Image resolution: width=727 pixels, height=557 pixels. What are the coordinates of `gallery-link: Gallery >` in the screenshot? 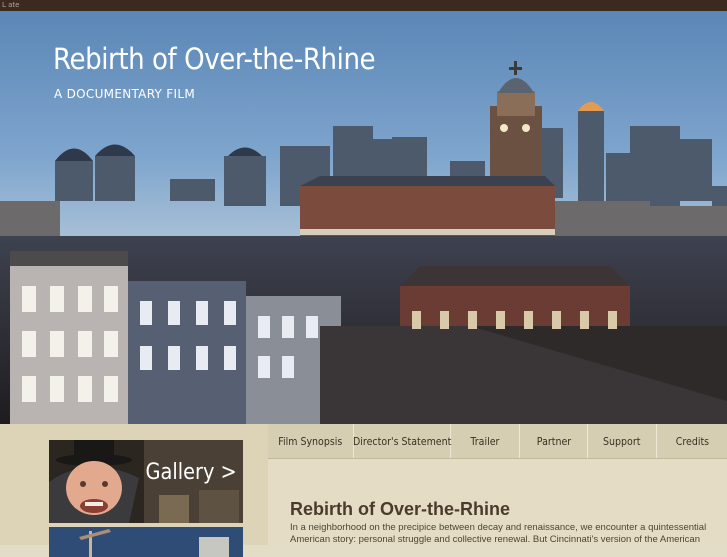 It's located at (146, 481).